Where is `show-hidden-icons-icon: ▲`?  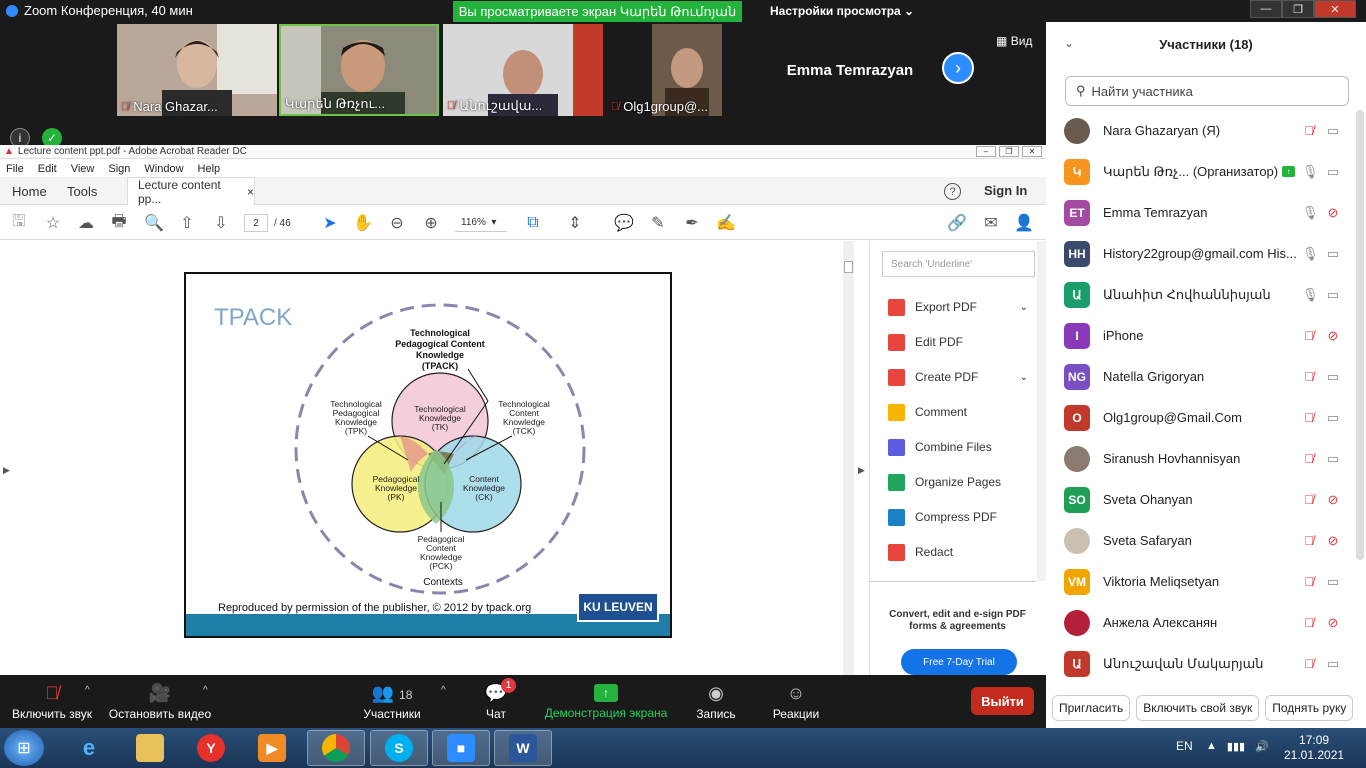 show-hidden-icons-icon: ▲ is located at coordinates (1211, 746).